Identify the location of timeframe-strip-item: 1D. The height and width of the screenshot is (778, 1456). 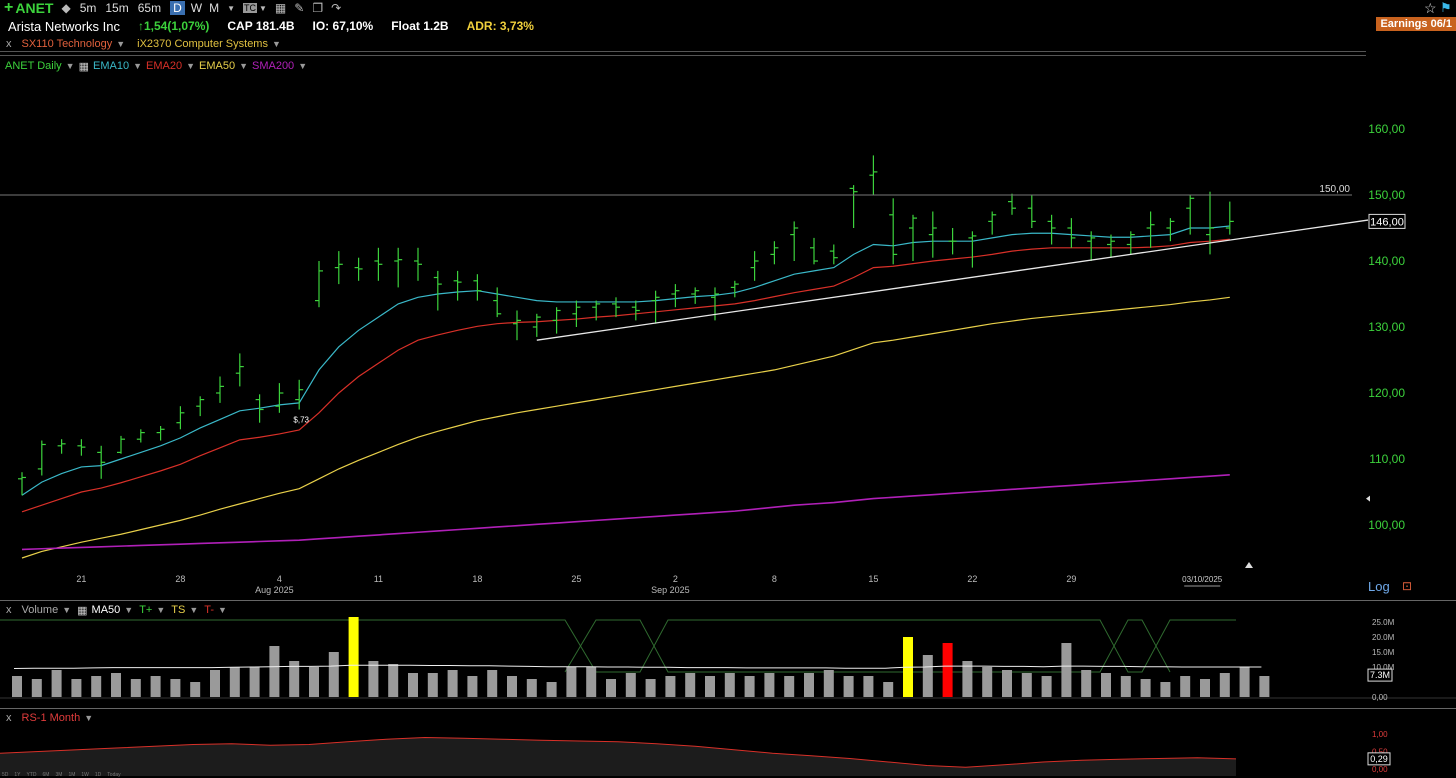
(98, 775).